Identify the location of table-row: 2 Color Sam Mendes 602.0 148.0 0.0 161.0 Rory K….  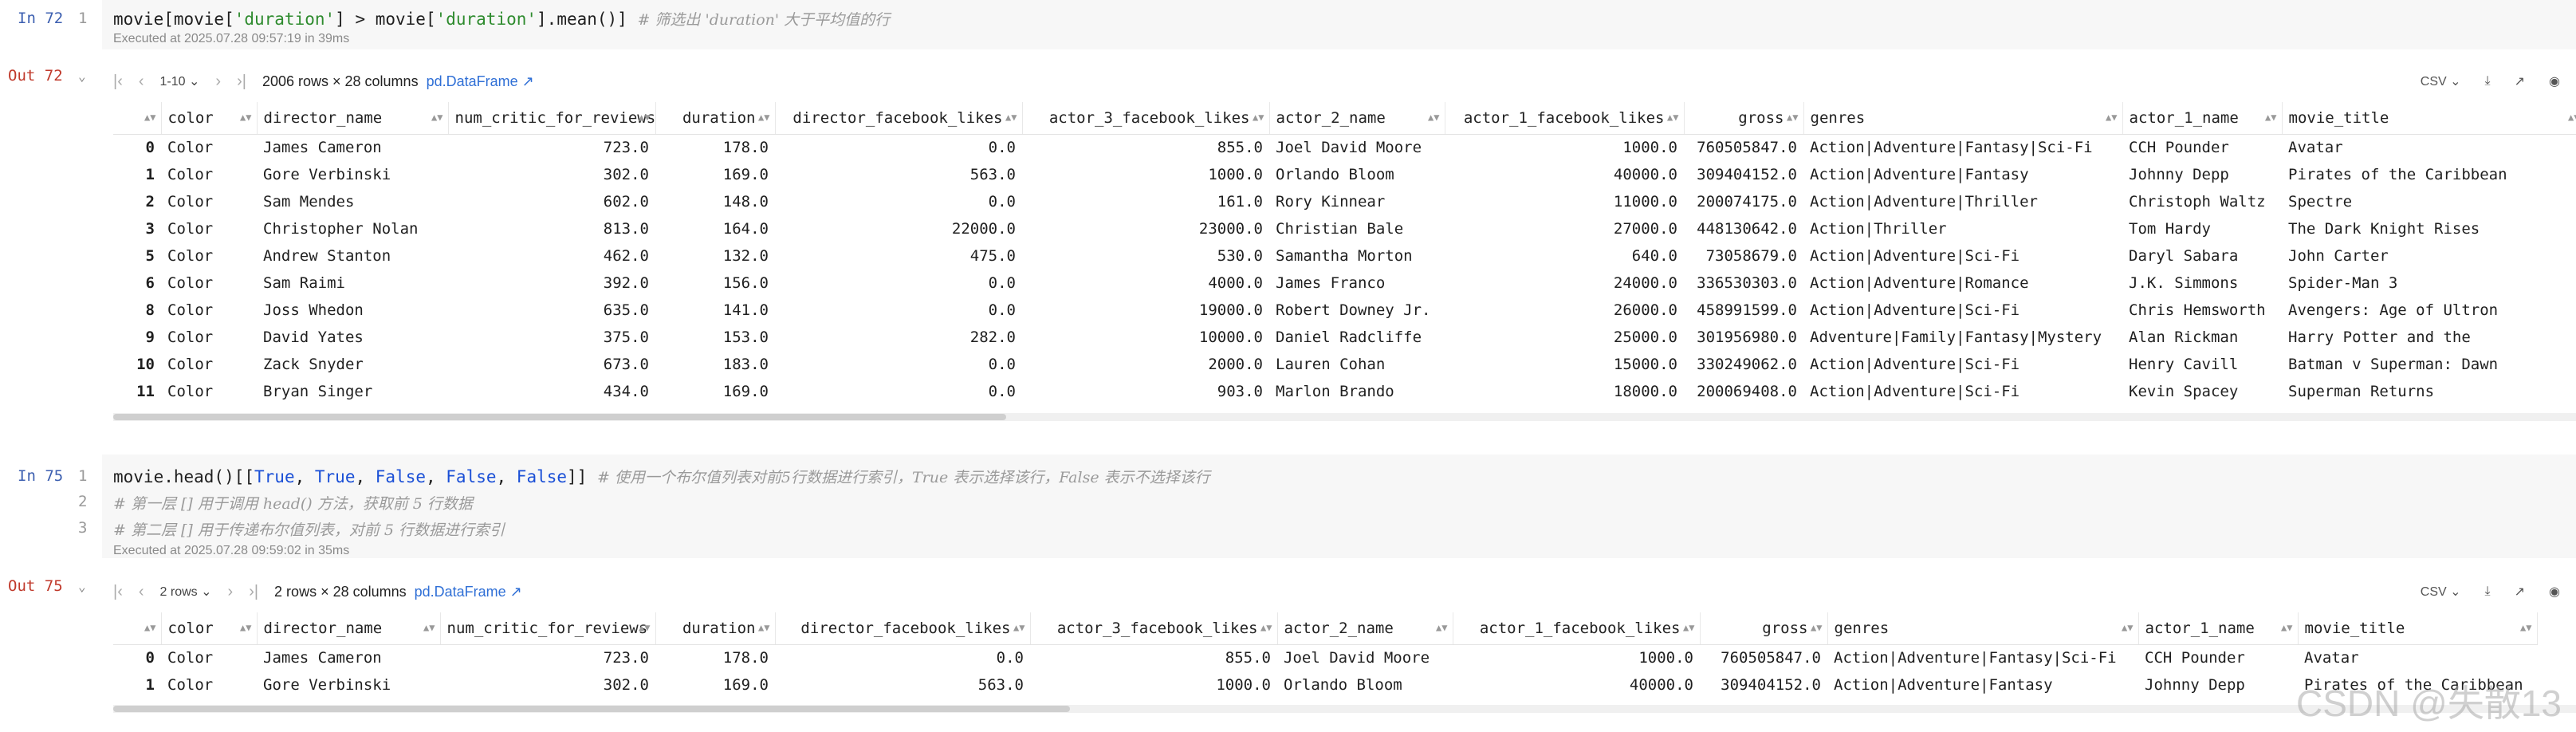
(1345, 201).